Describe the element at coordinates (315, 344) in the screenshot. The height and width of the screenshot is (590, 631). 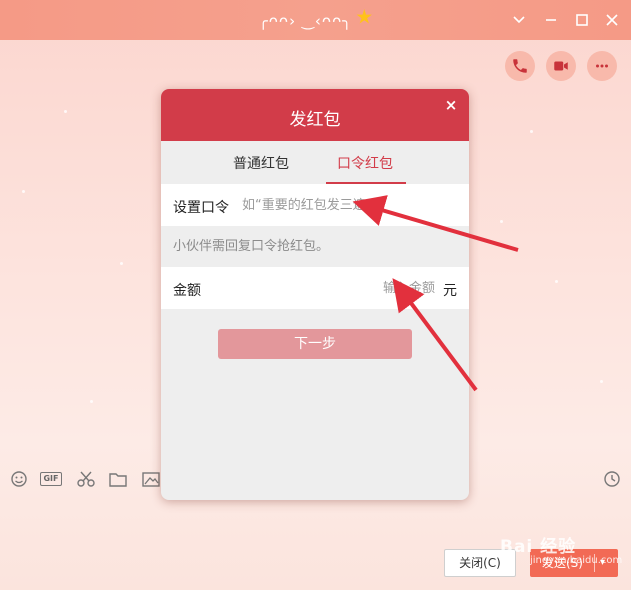
I see `next-step-button: 下一步` at that location.